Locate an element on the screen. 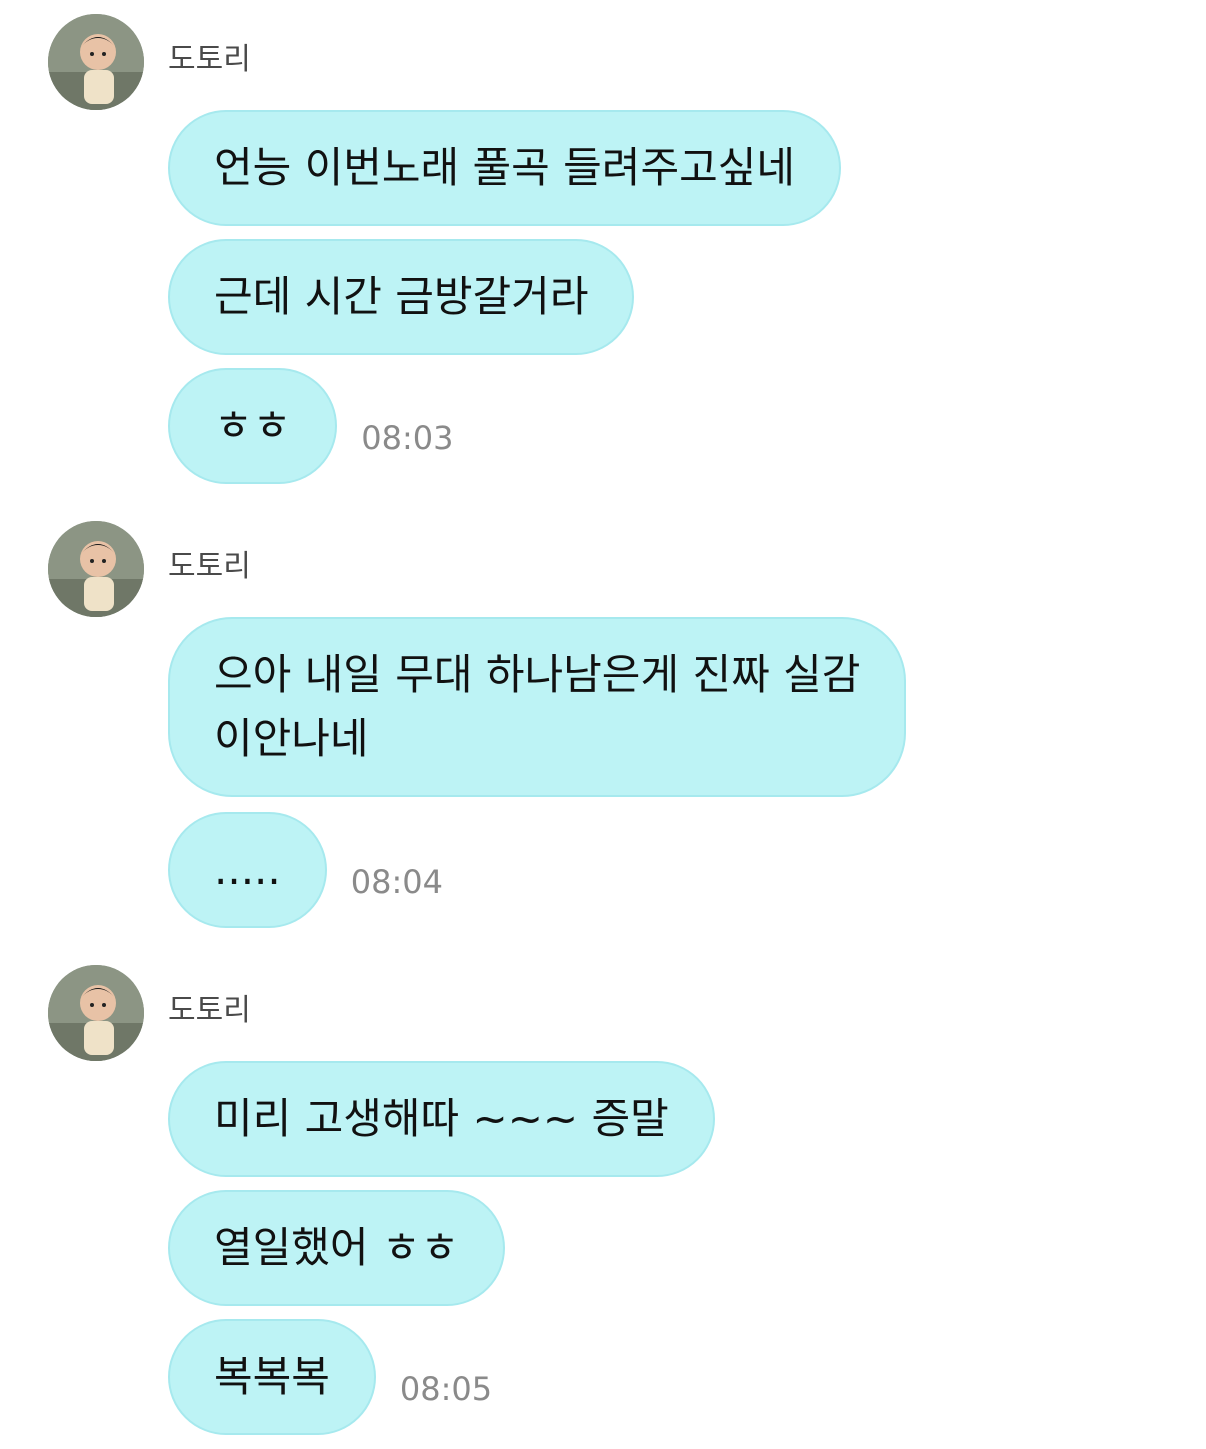  message-row: 열일했어 ㅎㅎ is located at coordinates (337, 1248).